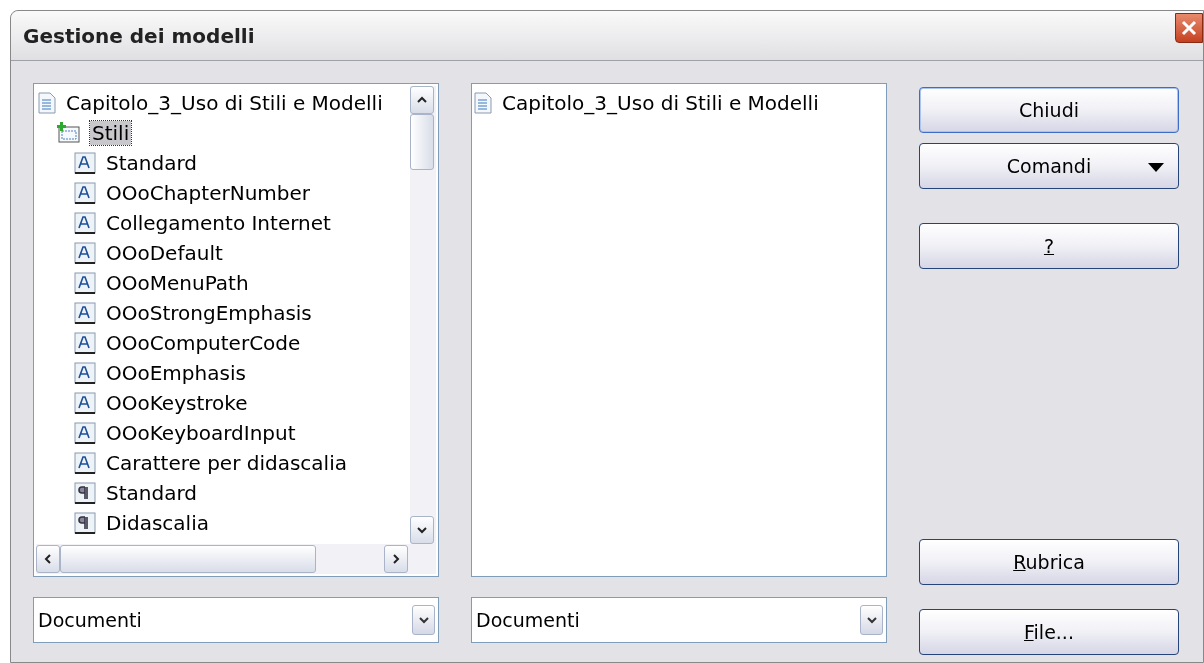  Describe the element at coordinates (157, 523) in the screenshot. I see `tree-item: Didascalia` at that location.